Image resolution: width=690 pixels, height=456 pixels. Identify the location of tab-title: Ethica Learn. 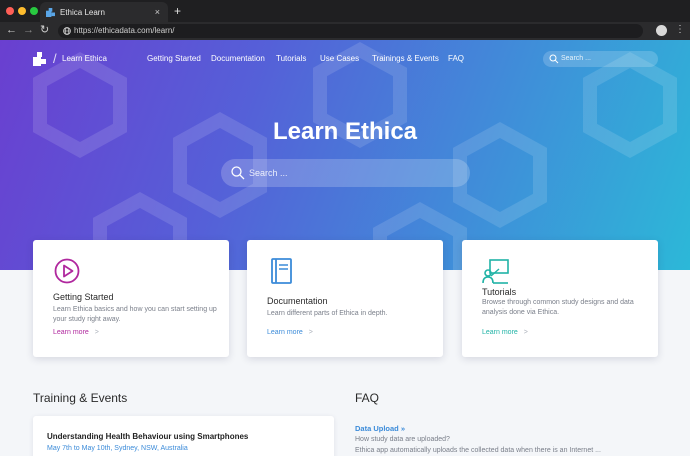
(82, 12).